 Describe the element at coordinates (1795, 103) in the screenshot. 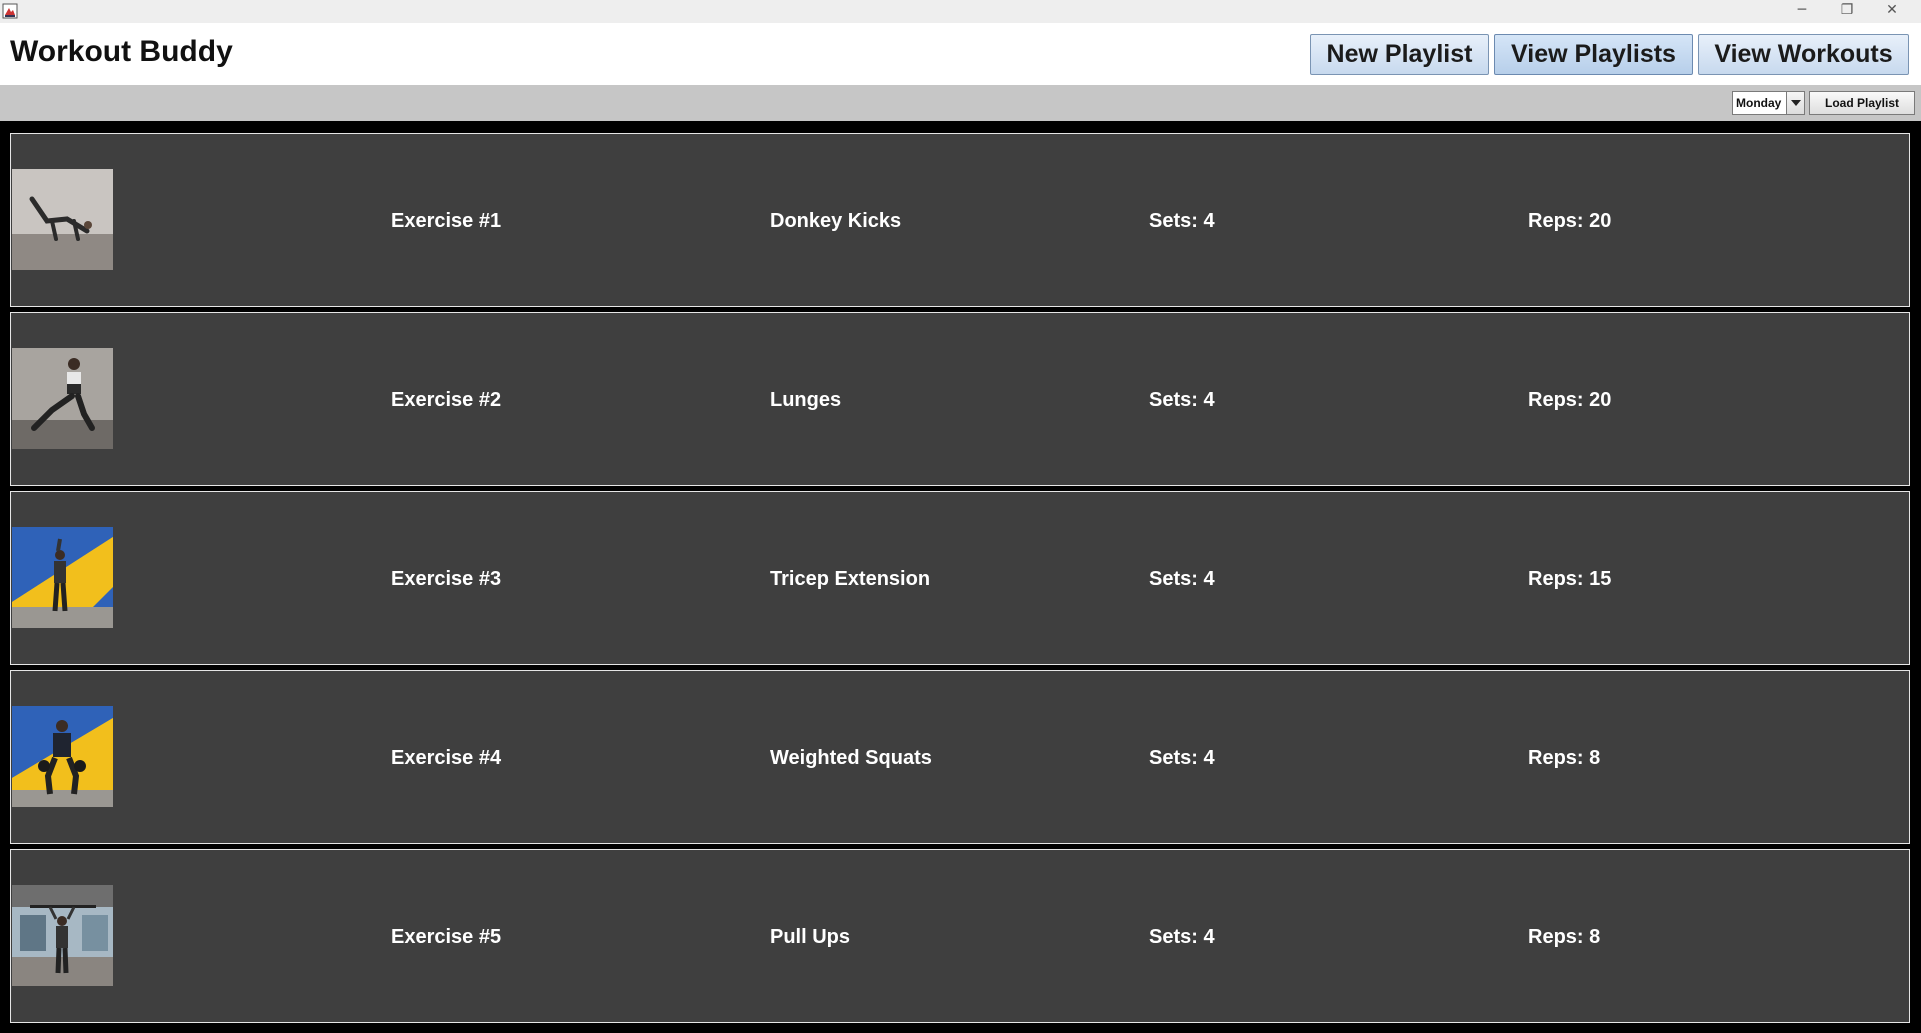

I see `chevron-down-icon` at that location.